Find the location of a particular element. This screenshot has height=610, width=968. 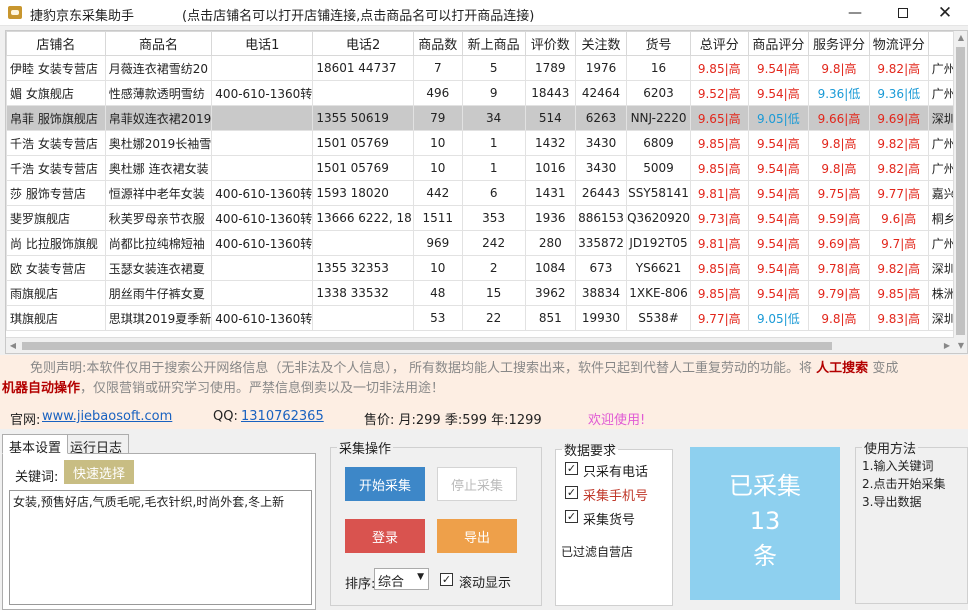

maximize-button is located at coordinates (903, 13).